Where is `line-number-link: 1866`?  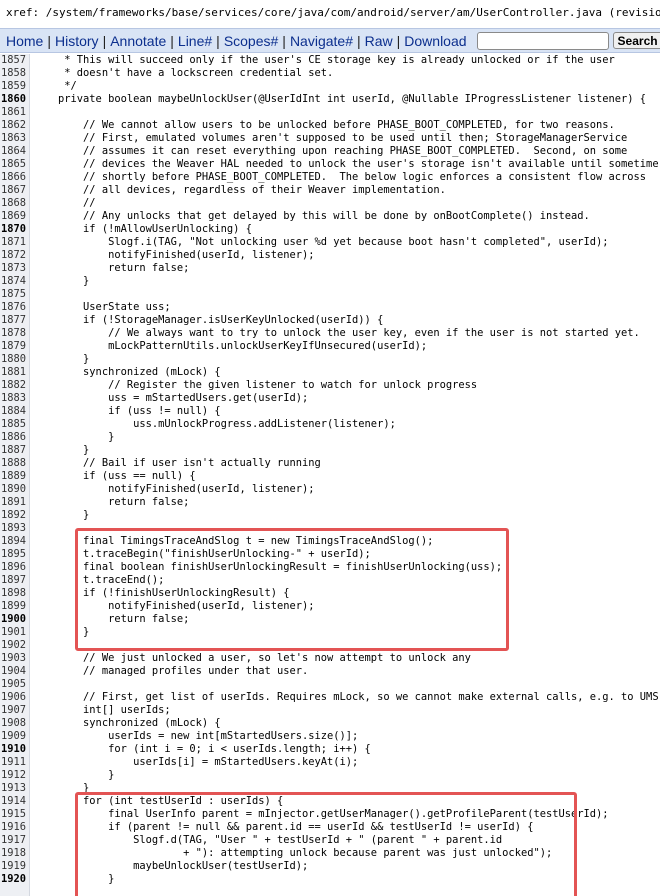
line-number-link: 1866 is located at coordinates (13, 177).